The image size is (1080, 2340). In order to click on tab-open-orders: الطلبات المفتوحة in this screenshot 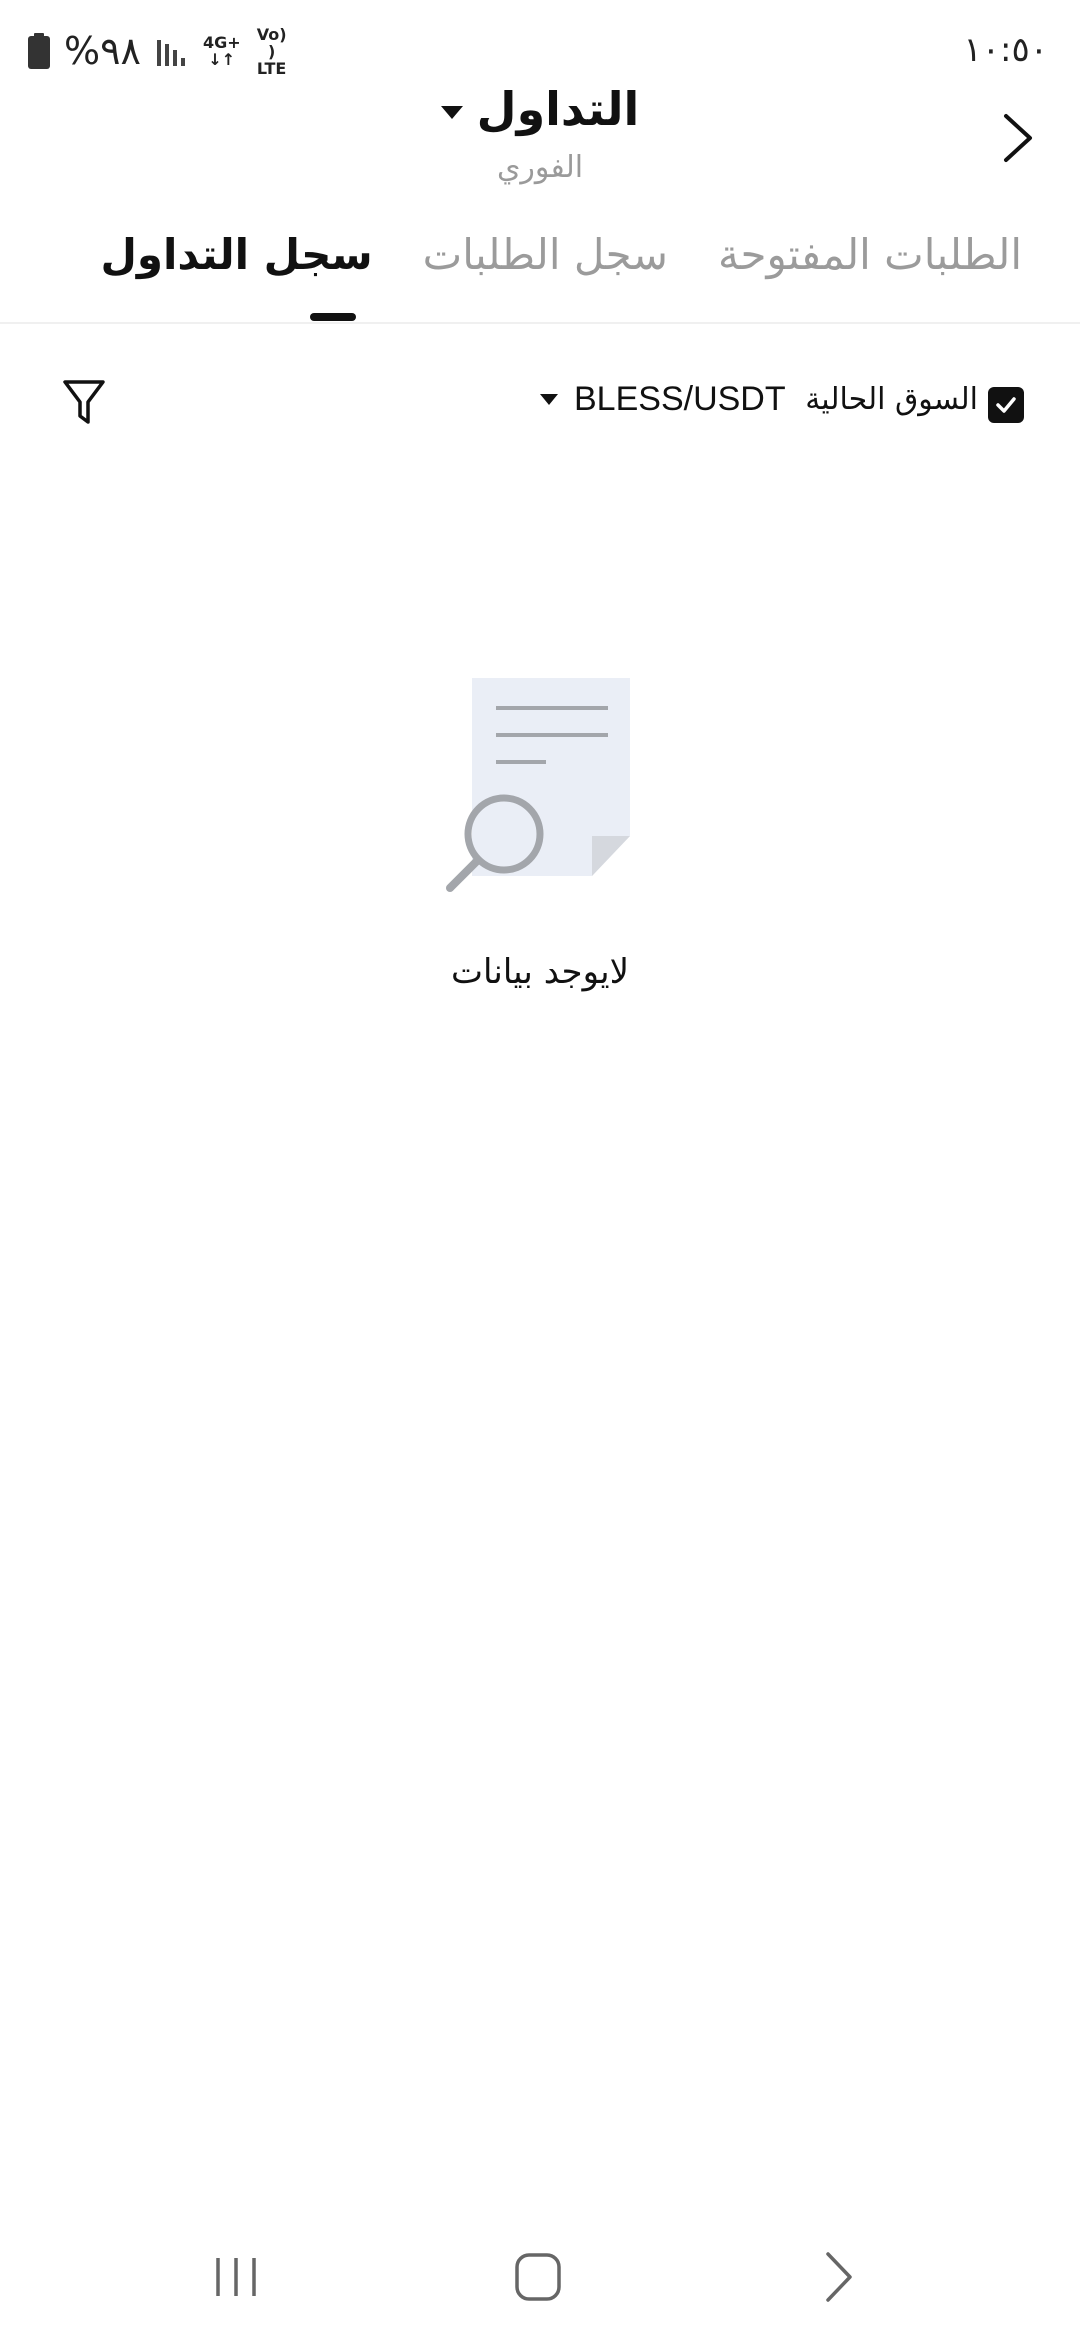, I will do `click(870, 254)`.